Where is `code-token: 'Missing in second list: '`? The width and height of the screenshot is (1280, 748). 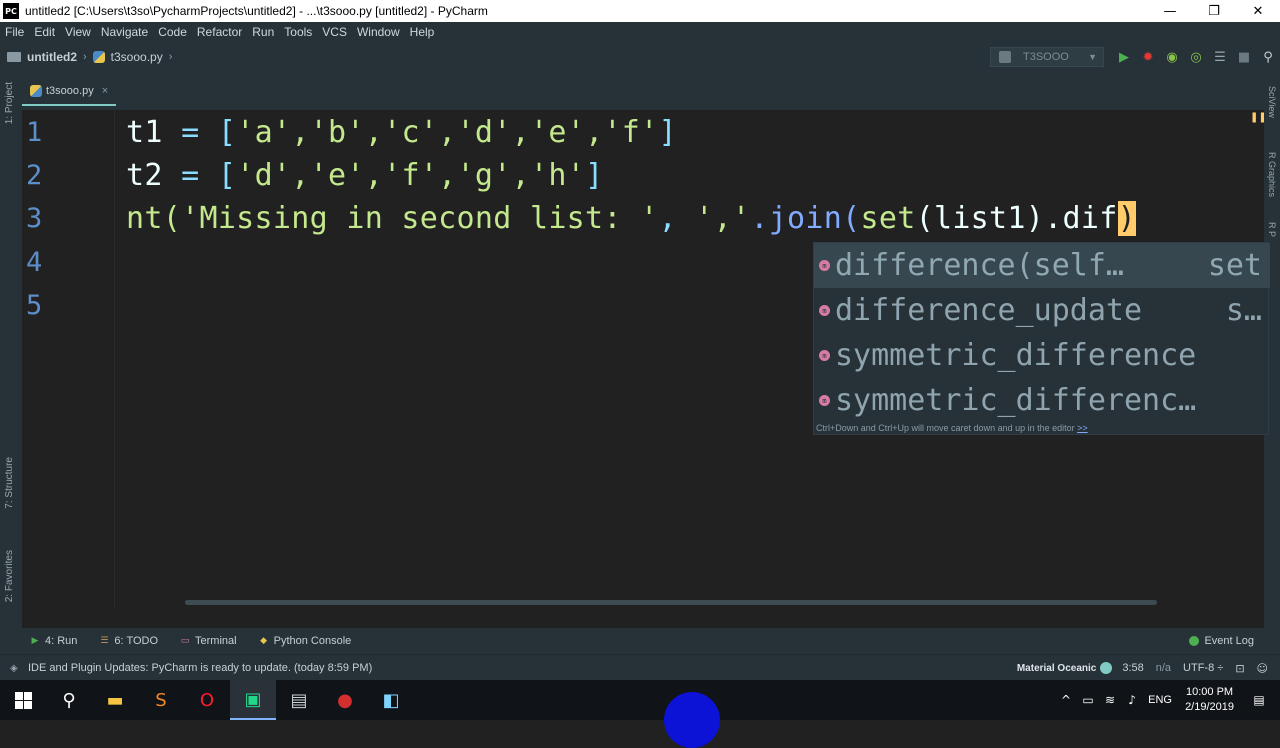
code-token: 'Missing in second list: ' is located at coordinates (420, 218).